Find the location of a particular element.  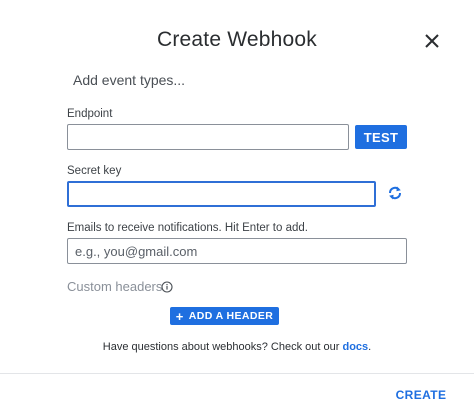

emails-input is located at coordinates (237, 251).